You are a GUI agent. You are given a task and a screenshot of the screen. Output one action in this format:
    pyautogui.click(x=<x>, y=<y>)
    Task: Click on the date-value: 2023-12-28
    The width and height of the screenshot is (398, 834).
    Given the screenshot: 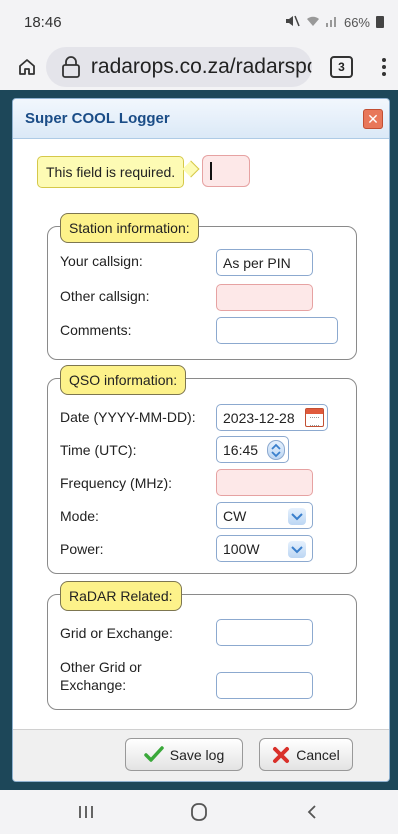 What is the action you would take?
    pyautogui.click(x=259, y=417)
    